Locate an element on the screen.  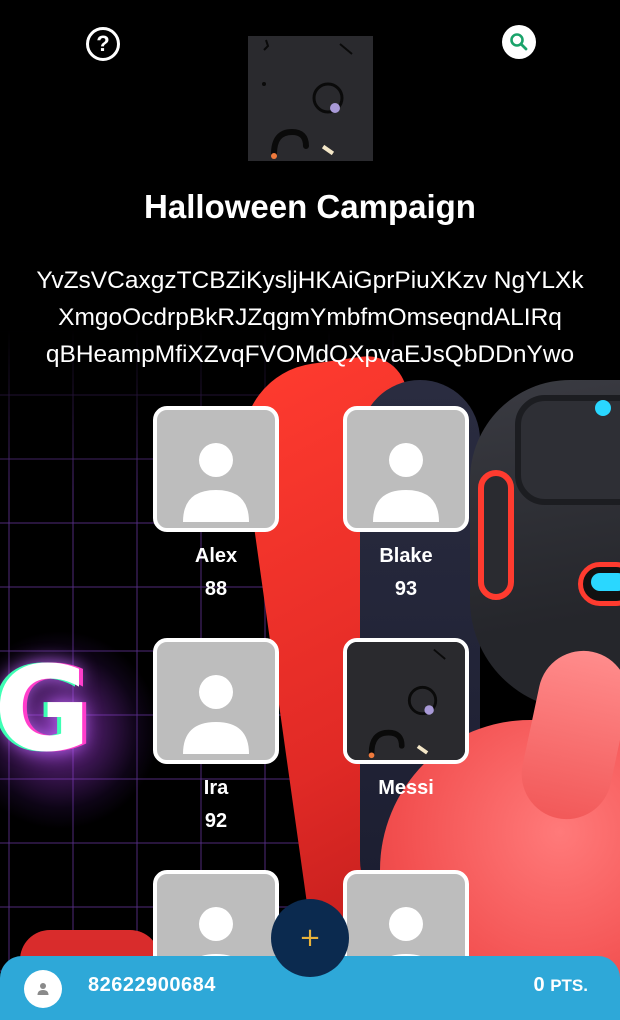
user-id: 82622900684 is located at coordinates (152, 985).